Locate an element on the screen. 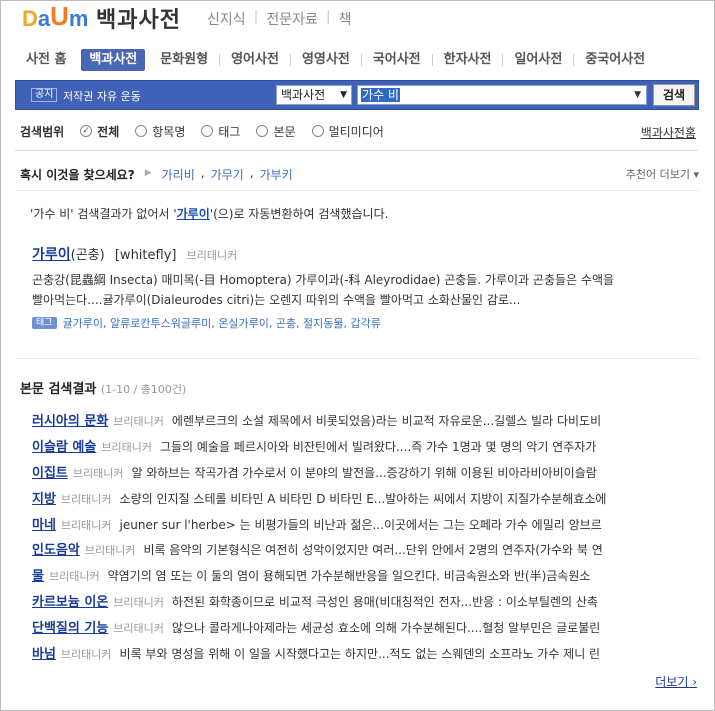 The image size is (715, 711). link-sinjisik: 신지식 is located at coordinates (226, 19).